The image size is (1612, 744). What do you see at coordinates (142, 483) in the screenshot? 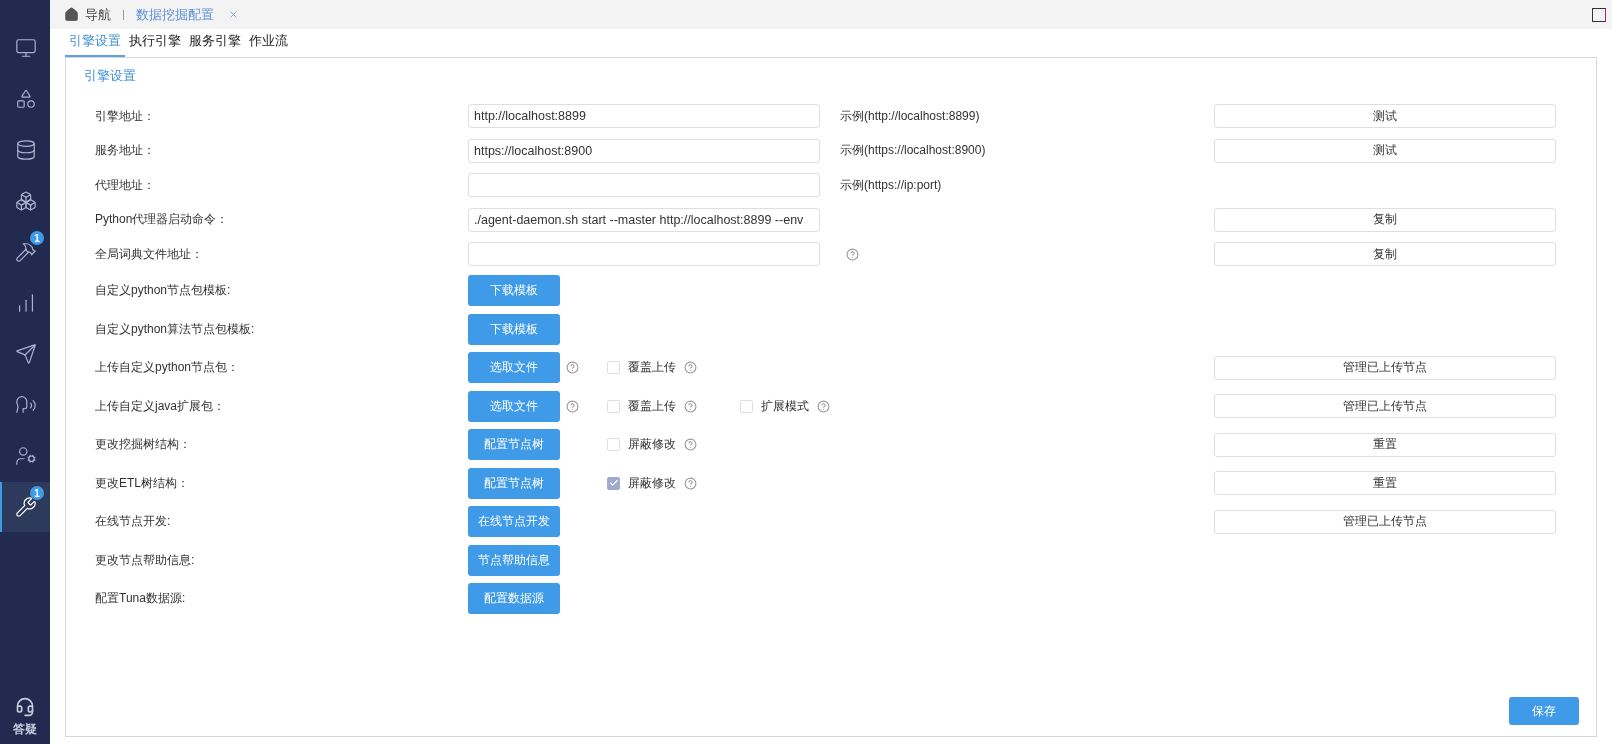
I see `field-label: 更改ETL树结构：` at bounding box center [142, 483].